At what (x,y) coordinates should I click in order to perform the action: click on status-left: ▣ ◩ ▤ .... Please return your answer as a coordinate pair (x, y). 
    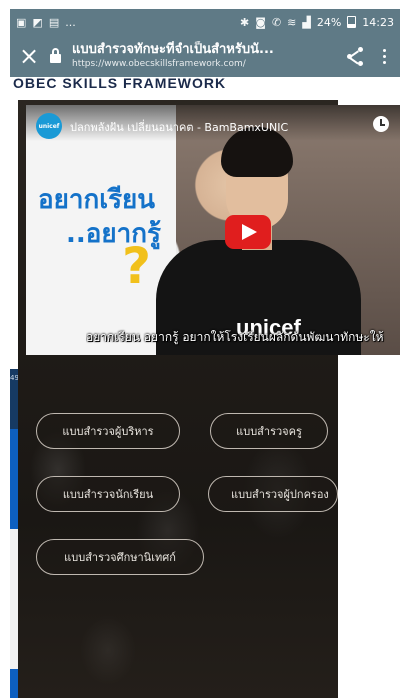
    Looking at the image, I should click on (46, 22).